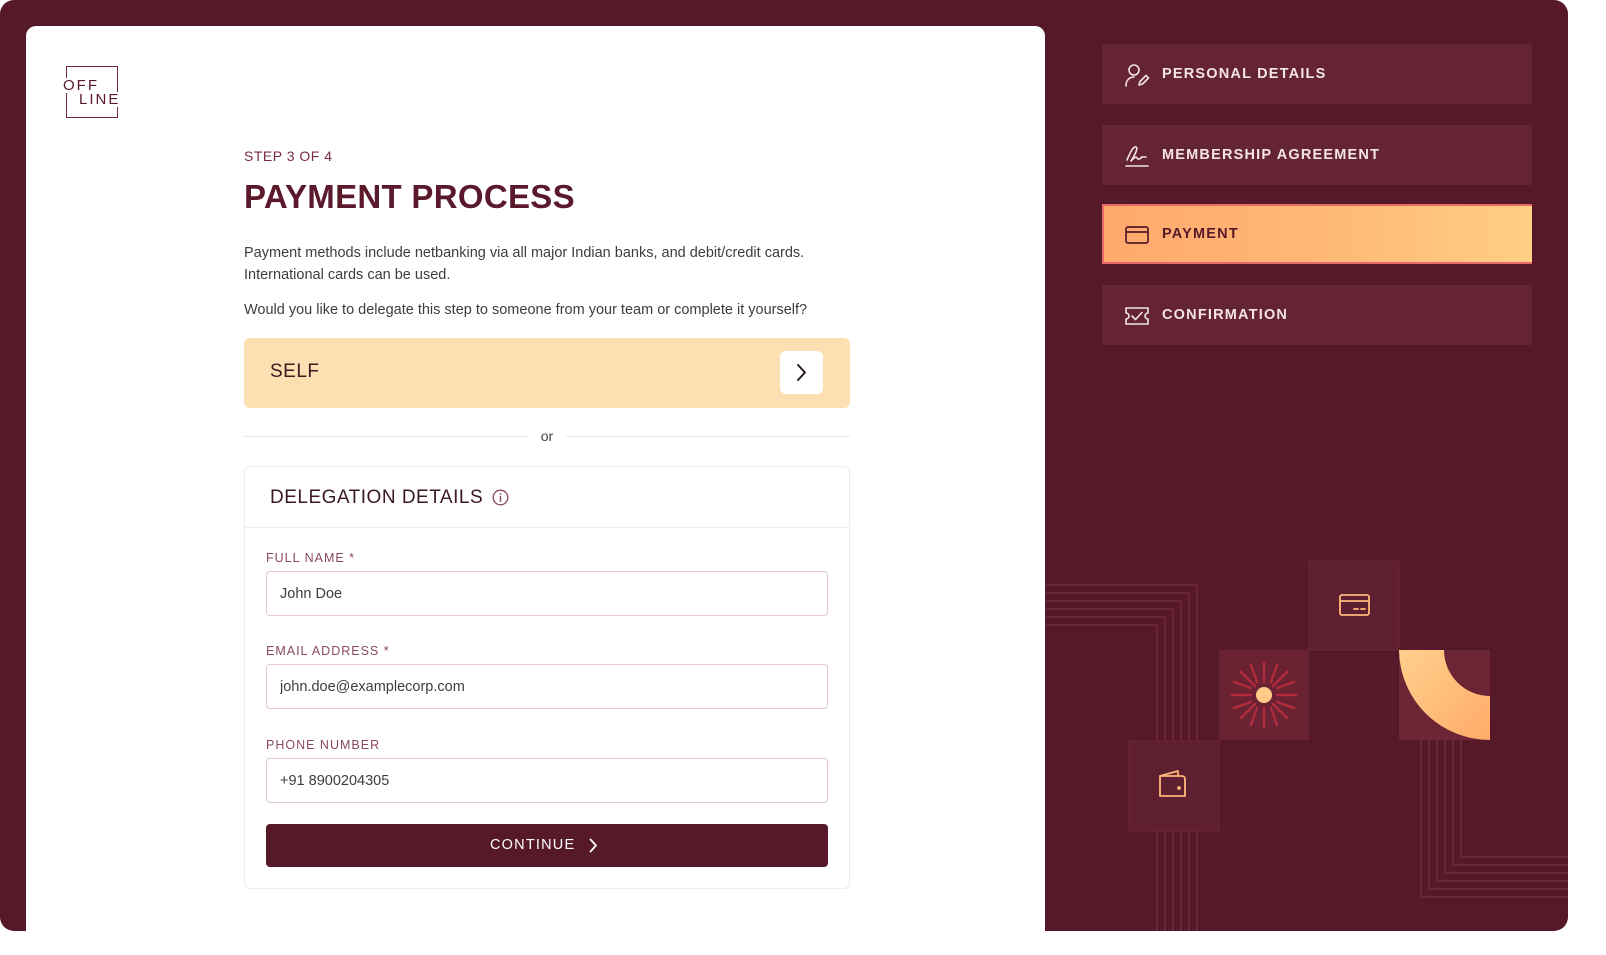 The height and width of the screenshot is (955, 1606). Describe the element at coordinates (1244, 74) in the screenshot. I see `step-label: PERSONAL DETAILS` at that location.